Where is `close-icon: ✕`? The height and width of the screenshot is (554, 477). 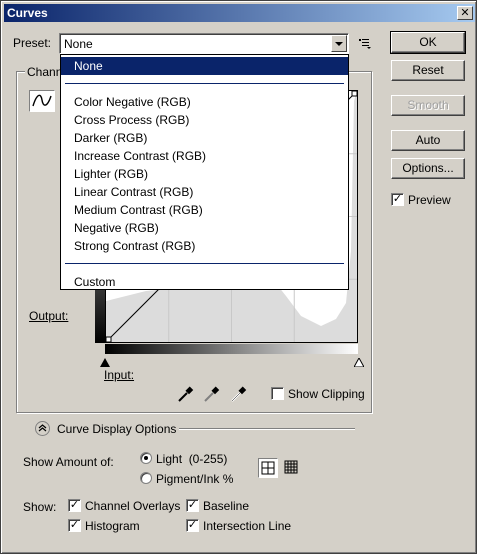
close-icon: ✕ is located at coordinates (465, 13).